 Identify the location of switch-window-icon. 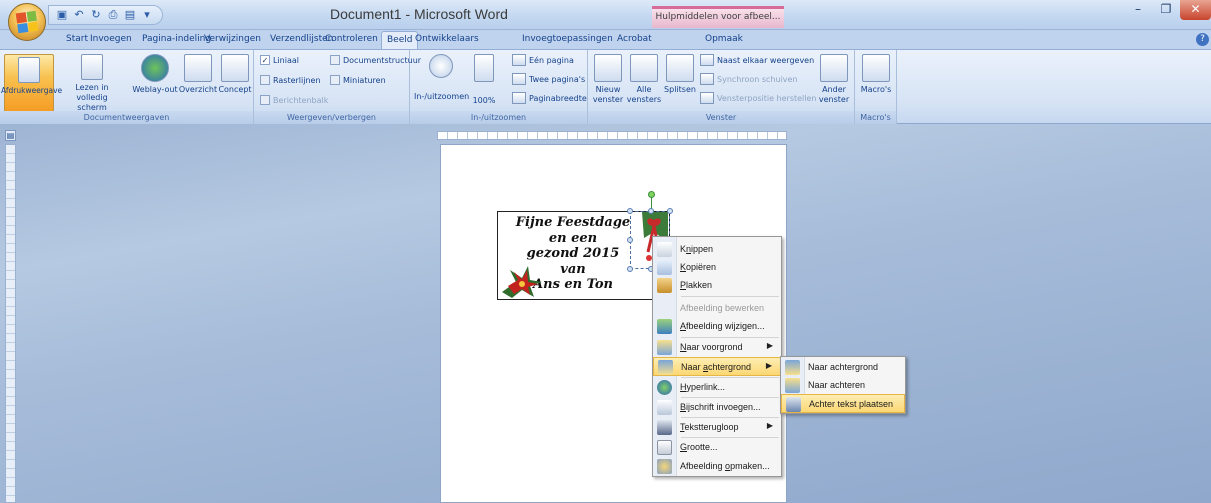
(834, 68).